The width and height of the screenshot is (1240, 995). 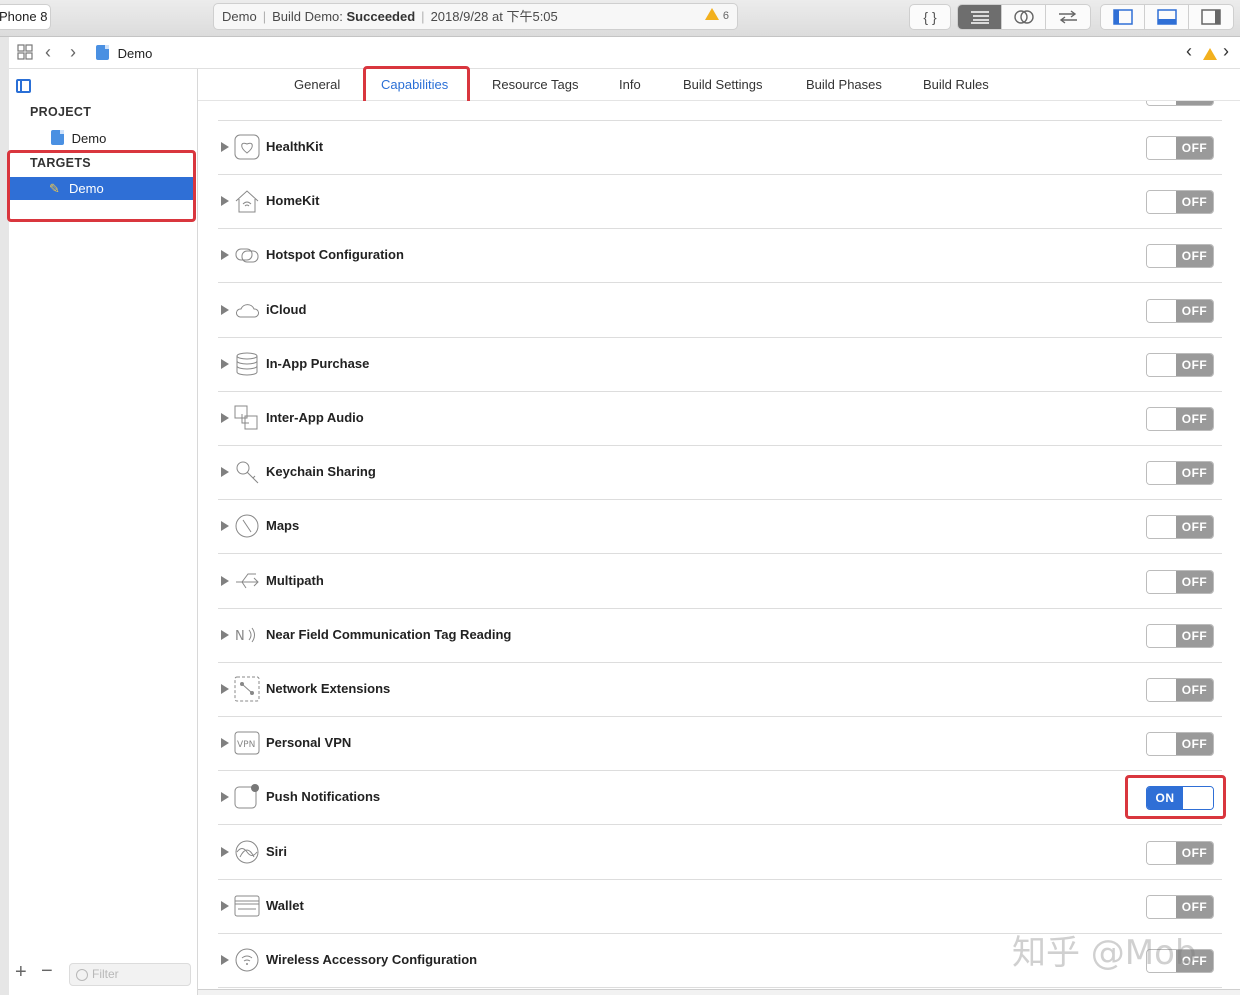 What do you see at coordinates (720, 636) in the screenshot?
I see `capability-row: N Near Field Communication Tag Reading OFF` at bounding box center [720, 636].